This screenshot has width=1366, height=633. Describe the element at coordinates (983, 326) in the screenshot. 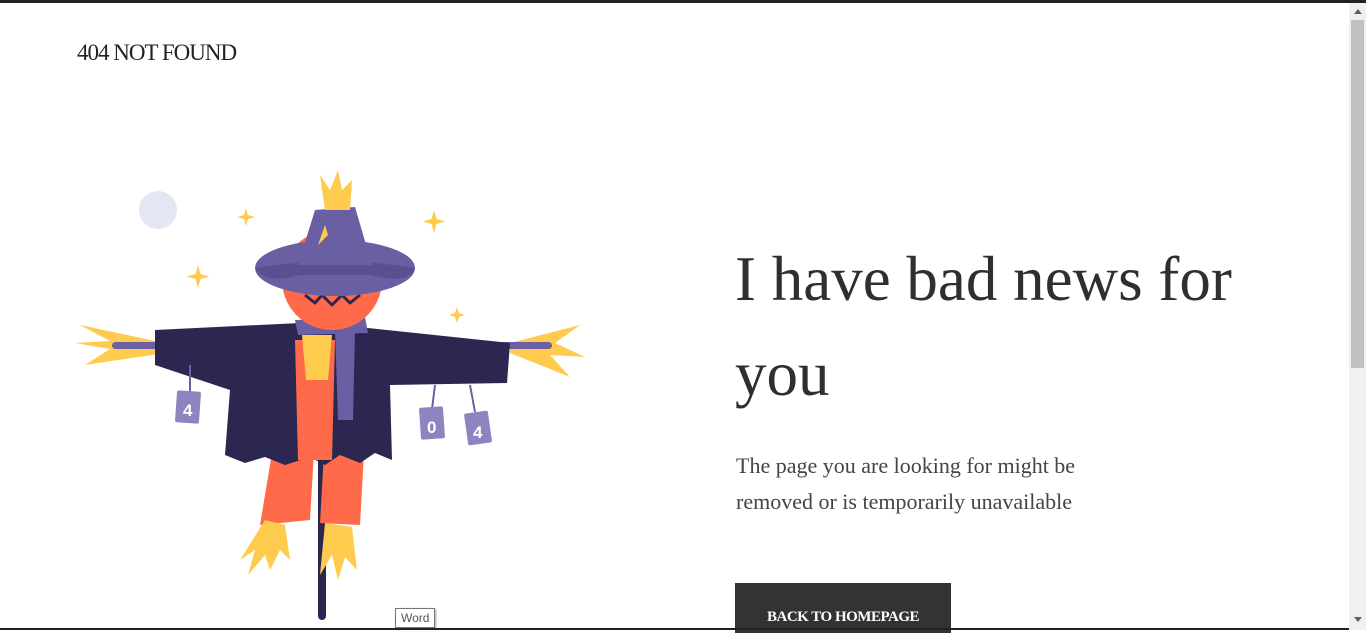

I see `page-headline: I have bad news for you` at that location.